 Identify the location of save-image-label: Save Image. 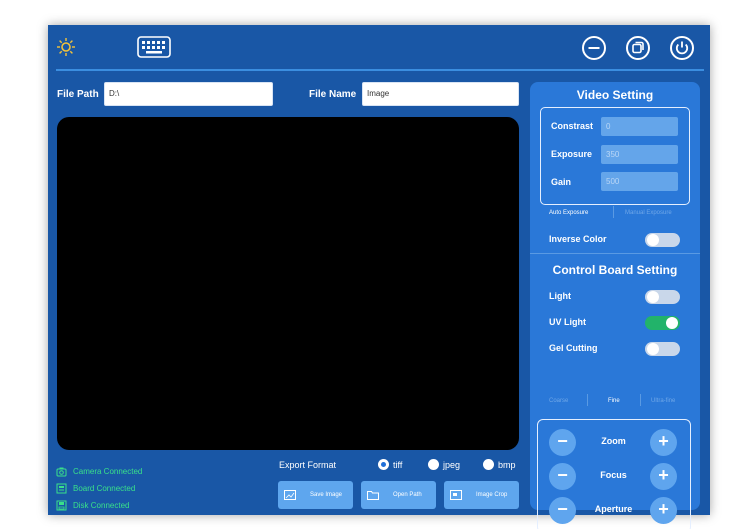
(326, 495).